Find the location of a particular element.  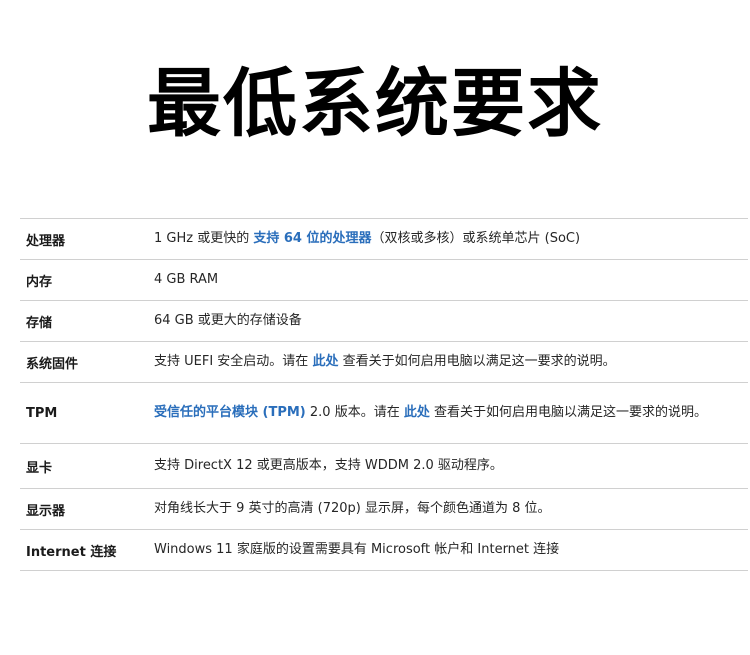

requirement-label: 显卡 is located at coordinates (39, 468).